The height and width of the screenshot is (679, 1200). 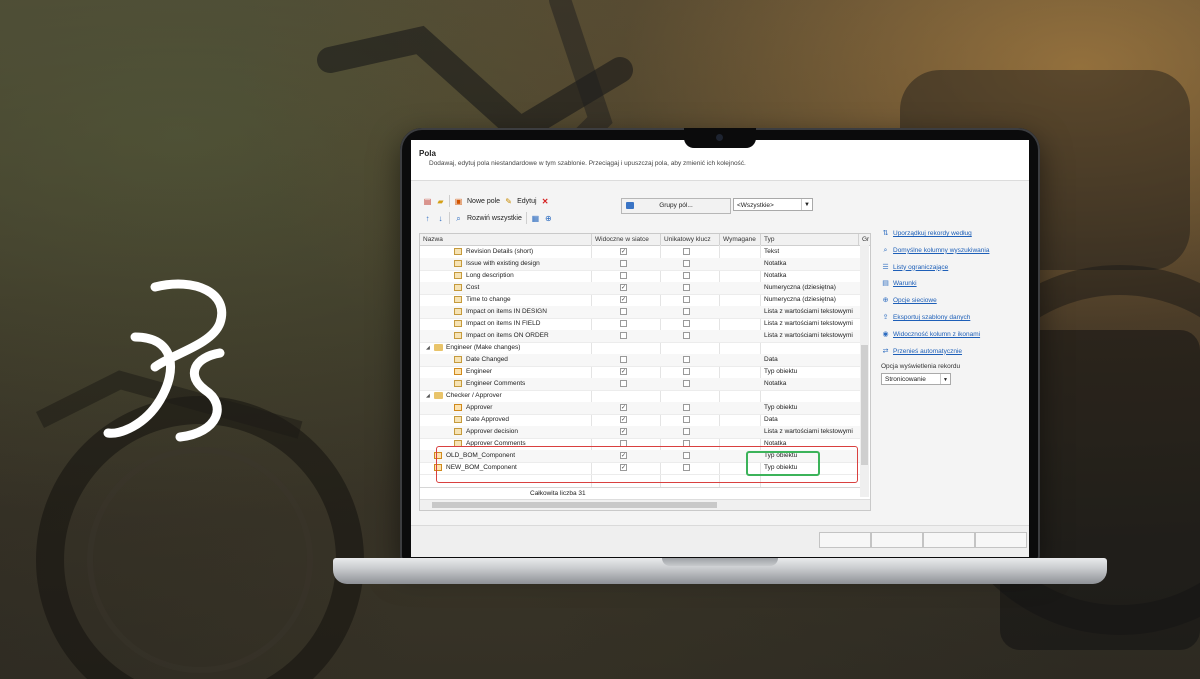 What do you see at coordinates (427, 218) in the screenshot?
I see `arrow-up-icon: ↑` at bounding box center [427, 218].